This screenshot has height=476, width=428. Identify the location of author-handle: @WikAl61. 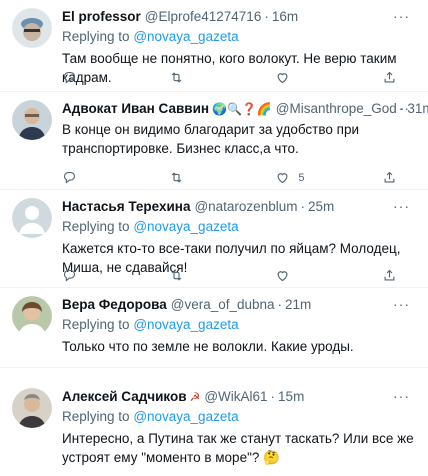
(235, 397).